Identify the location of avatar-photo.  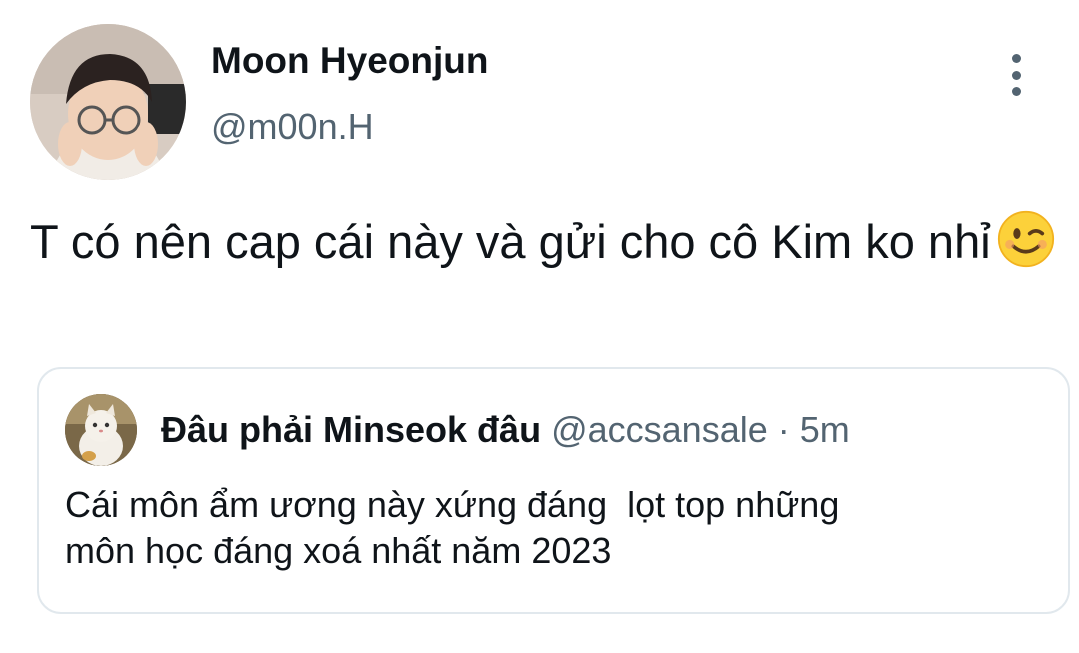
(108, 102).